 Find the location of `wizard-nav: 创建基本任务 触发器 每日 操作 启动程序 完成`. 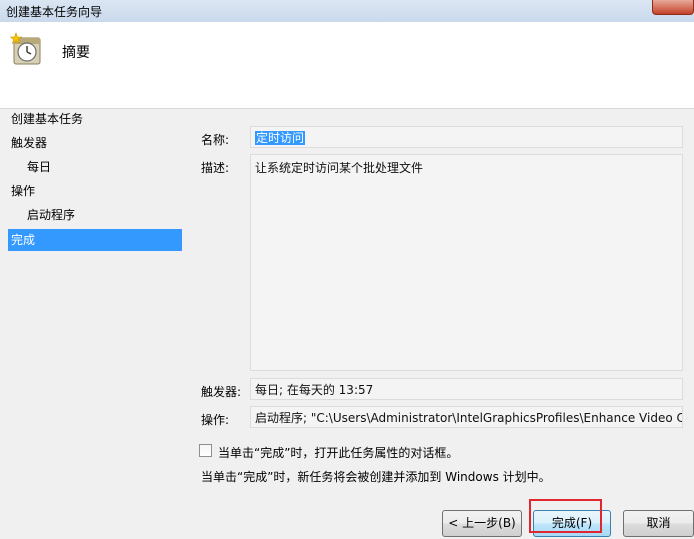

wizard-nav: 创建基本任务 触发器 每日 操作 启动程序 完成 is located at coordinates (95, 180).